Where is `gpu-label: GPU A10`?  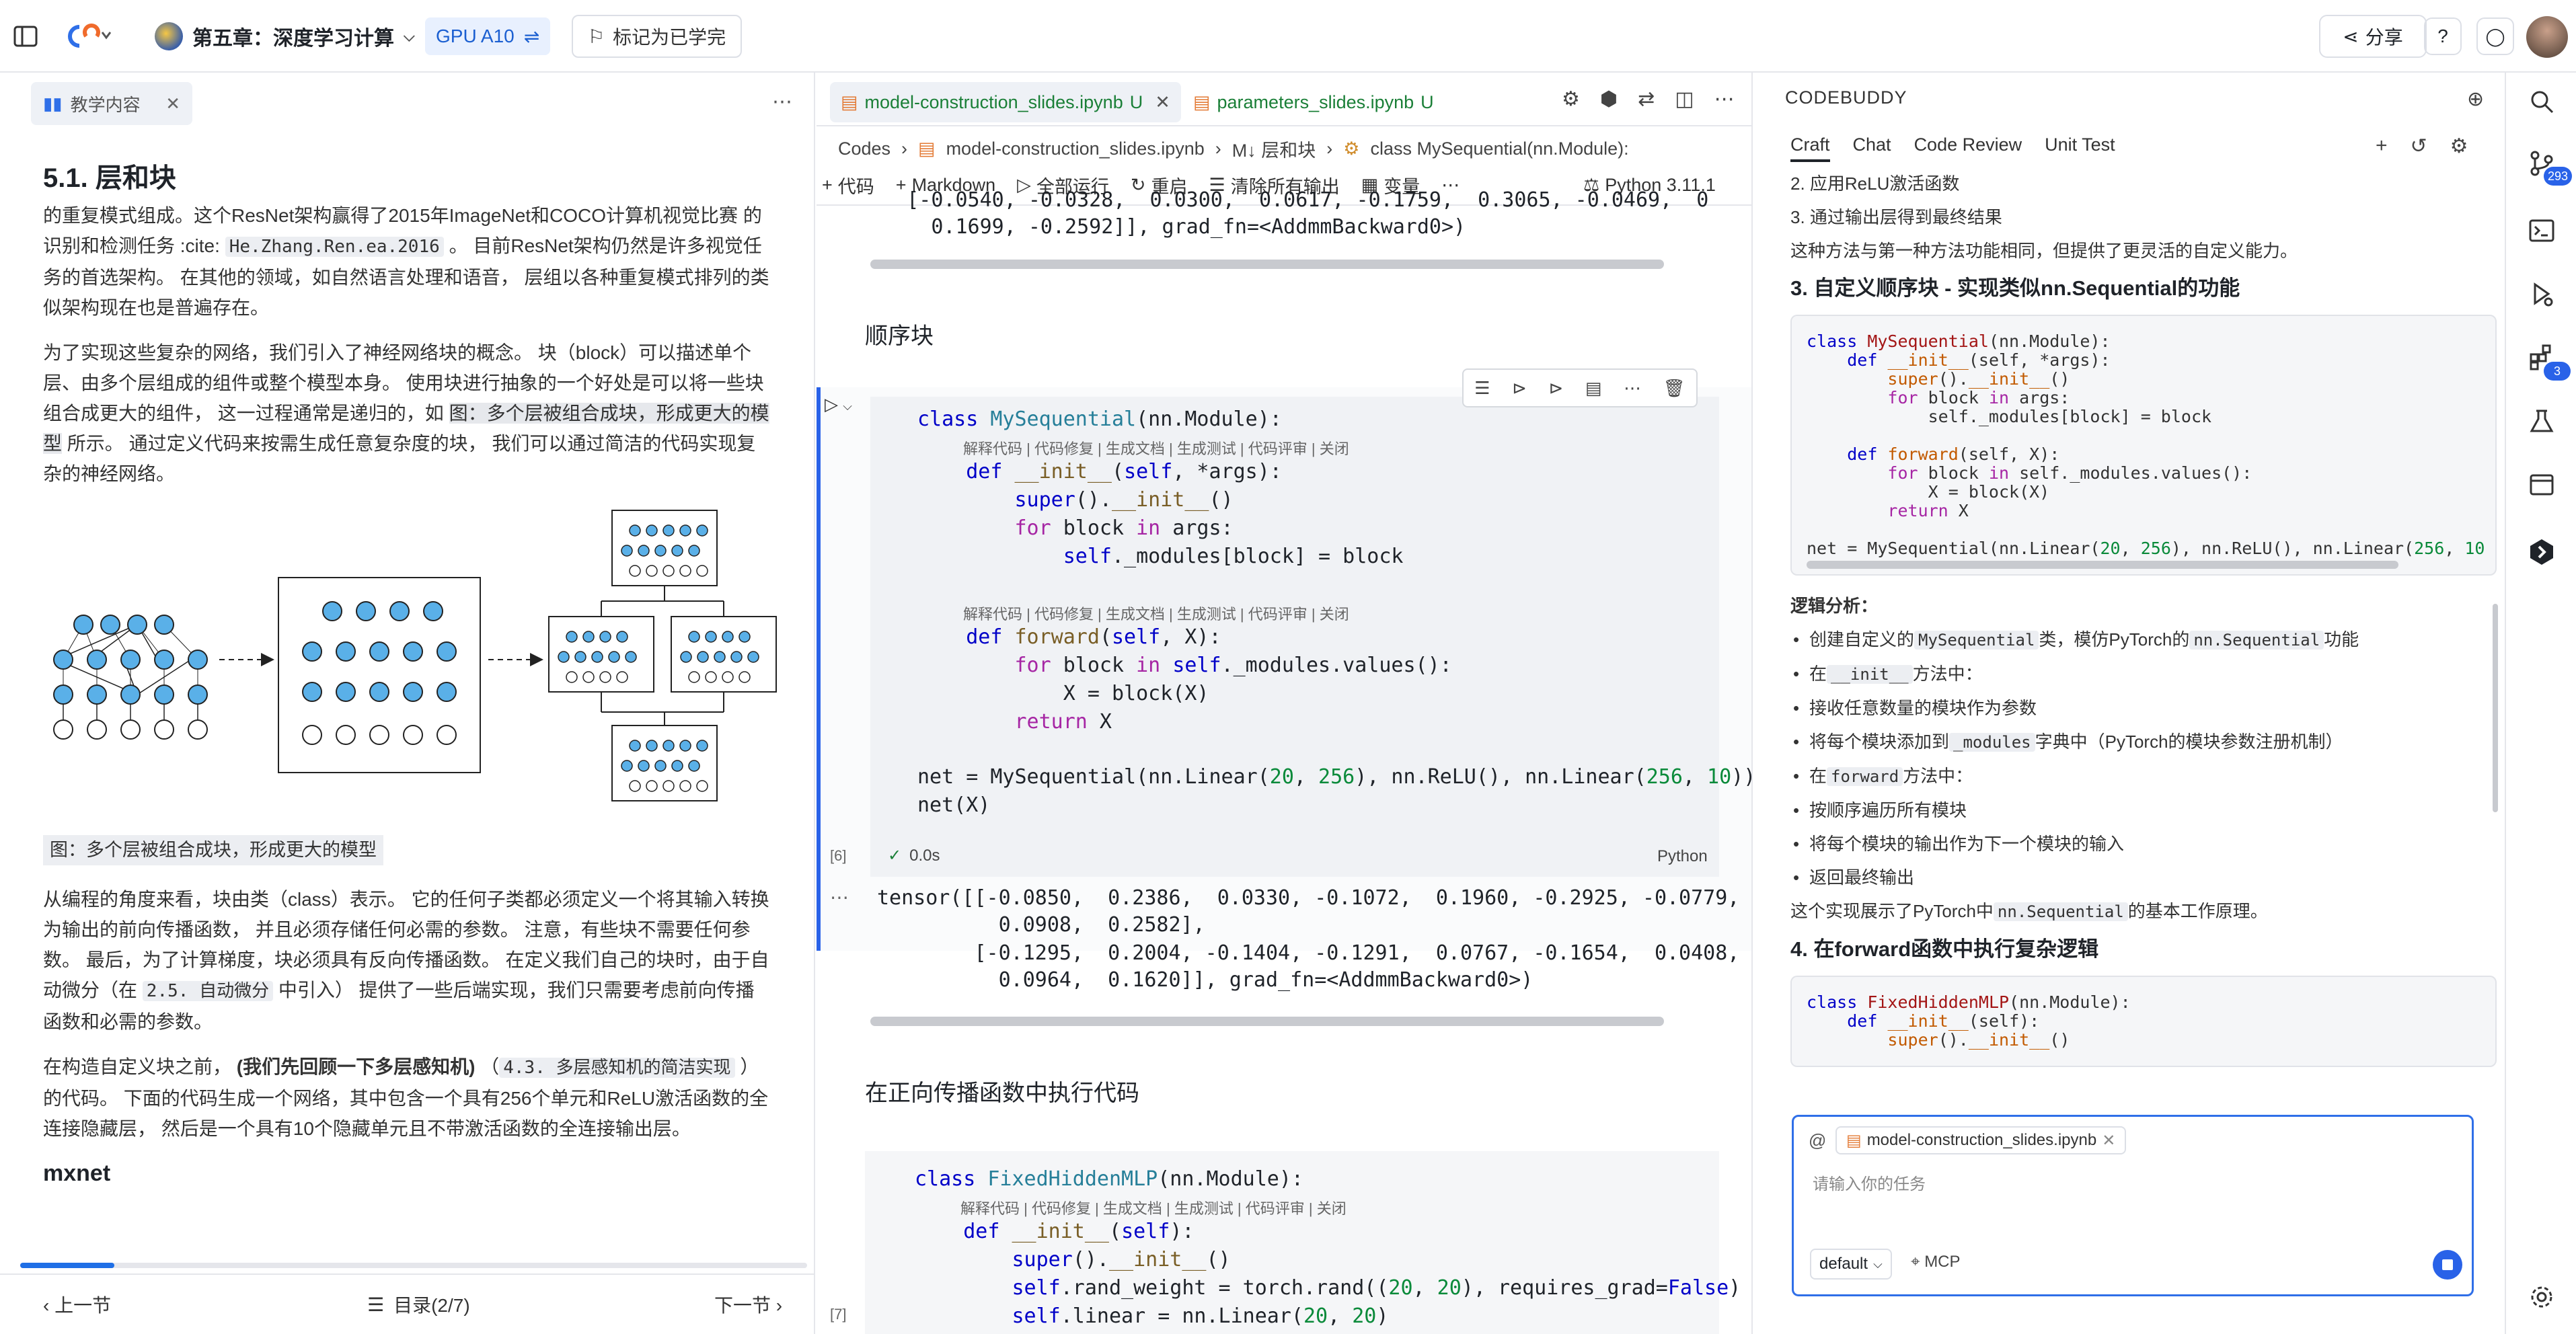 gpu-label: GPU A10 is located at coordinates (475, 36).